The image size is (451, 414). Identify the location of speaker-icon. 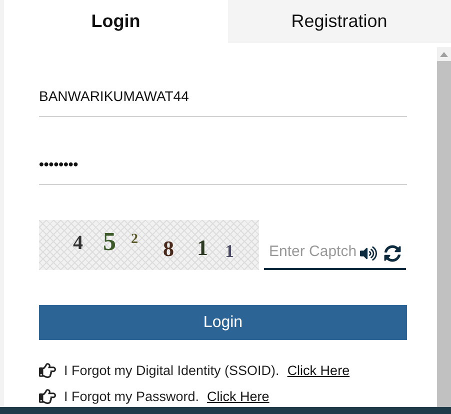
(368, 253).